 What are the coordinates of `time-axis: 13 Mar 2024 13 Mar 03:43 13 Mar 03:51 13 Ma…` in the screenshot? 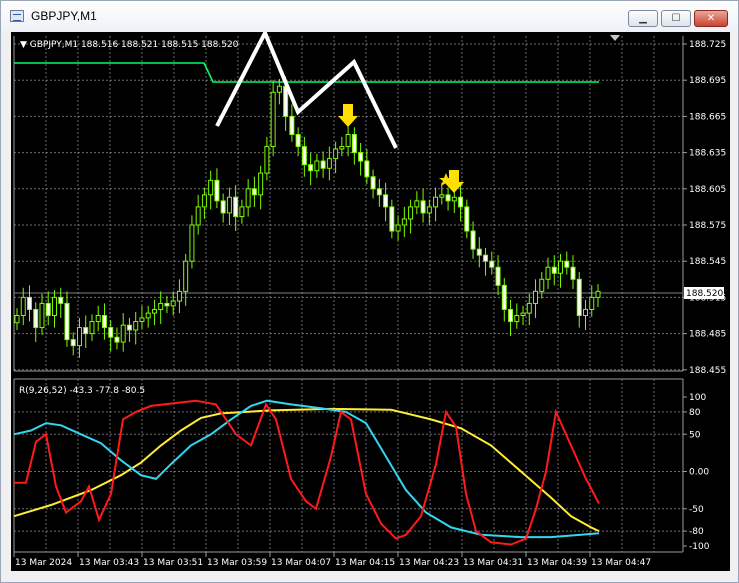 It's located at (332, 560).